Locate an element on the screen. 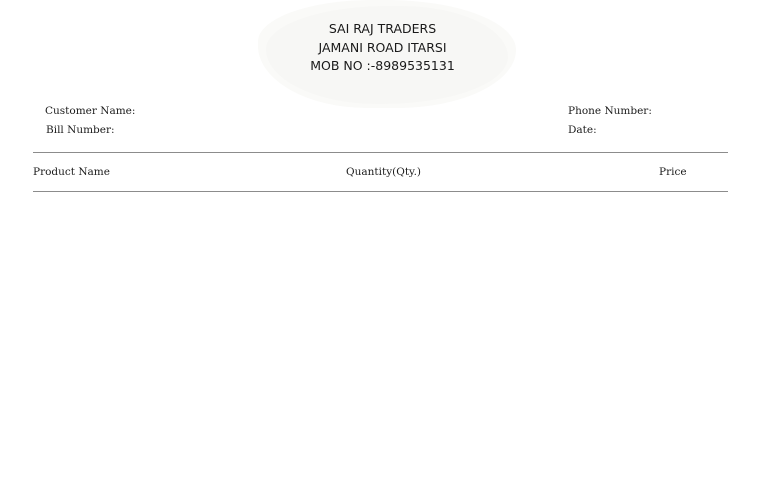 The width and height of the screenshot is (765, 488). column-header-price: Price is located at coordinates (673, 172).